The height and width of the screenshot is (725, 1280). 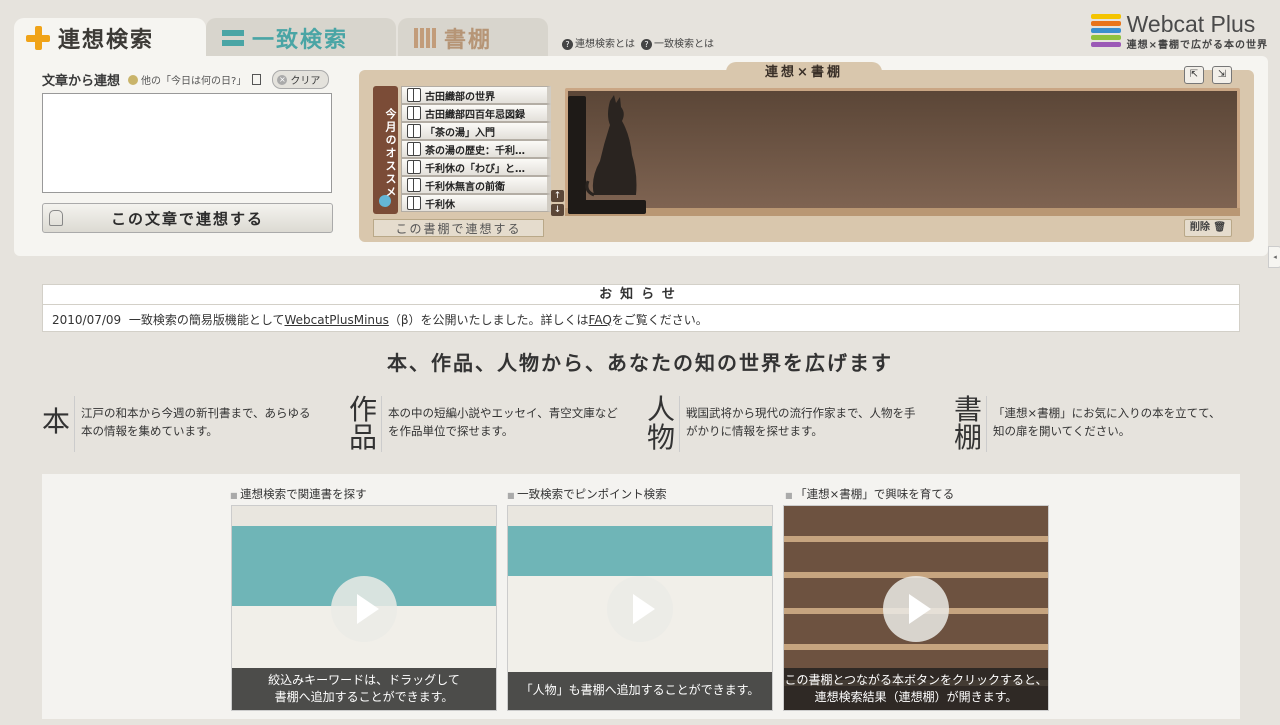 I want to click on shelf-import-icon: ⇲, so click(x=1222, y=75).